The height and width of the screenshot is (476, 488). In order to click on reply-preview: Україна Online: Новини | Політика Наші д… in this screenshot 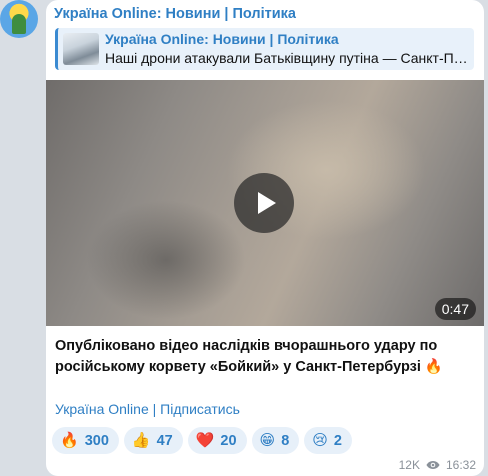, I will do `click(264, 49)`.